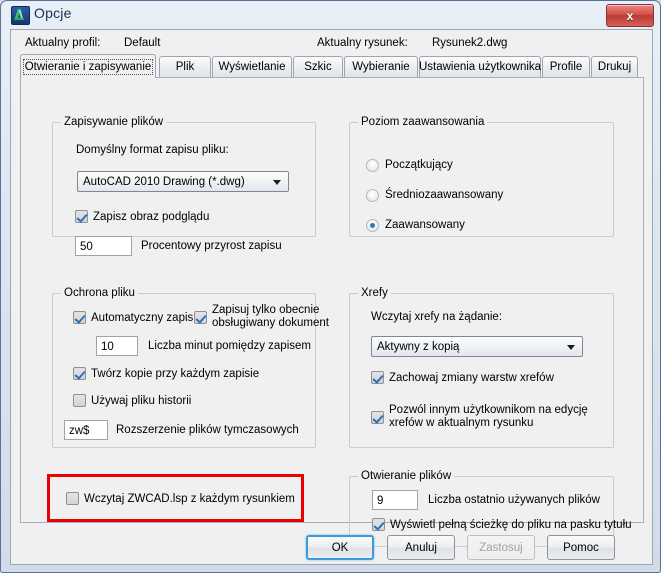  Describe the element at coordinates (63, 43) in the screenshot. I see `current-profile-label: Aktualny profil:` at that location.